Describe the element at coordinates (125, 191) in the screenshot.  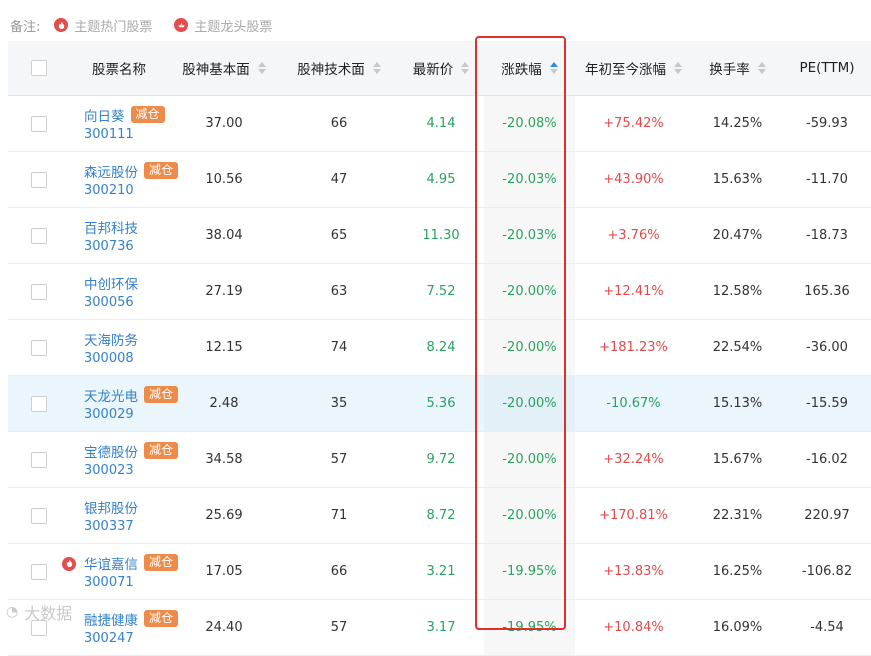
I see `stock-code-link: 300210` at that location.